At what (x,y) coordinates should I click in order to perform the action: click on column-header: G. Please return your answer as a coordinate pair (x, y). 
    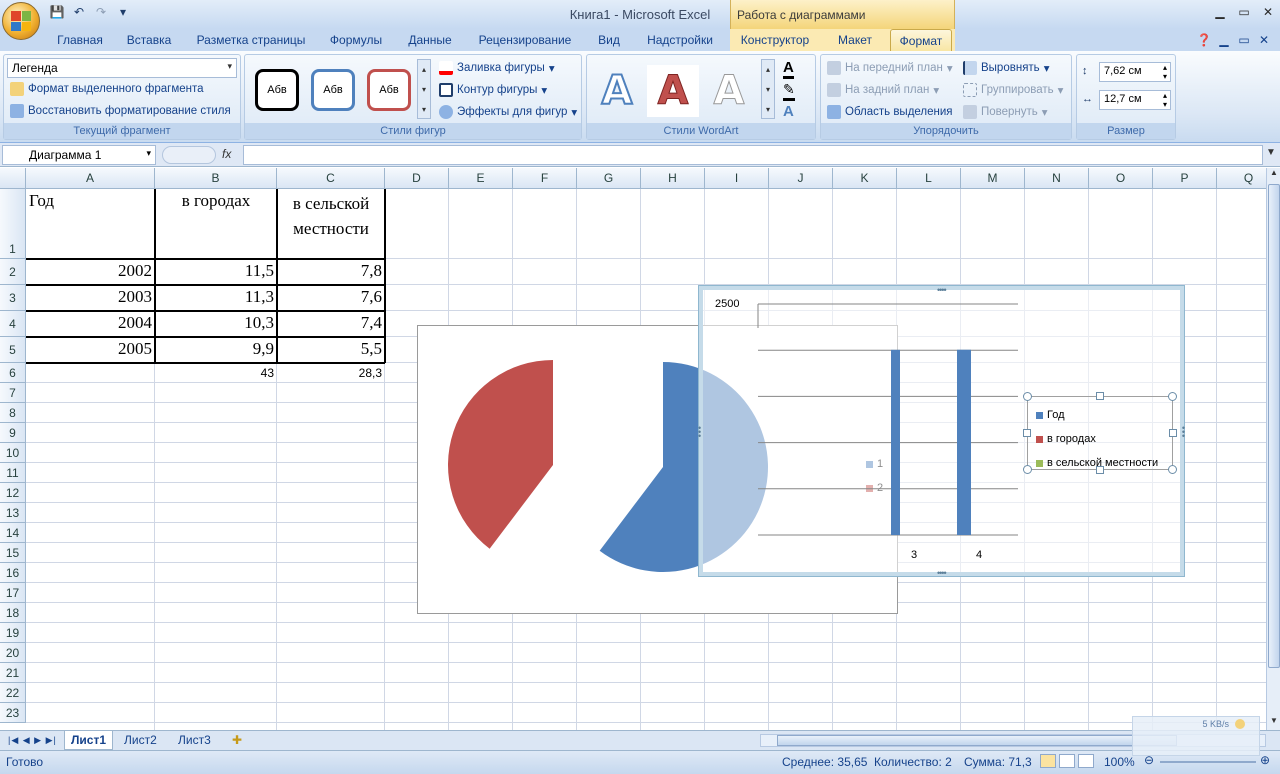
    Looking at the image, I should click on (609, 178).